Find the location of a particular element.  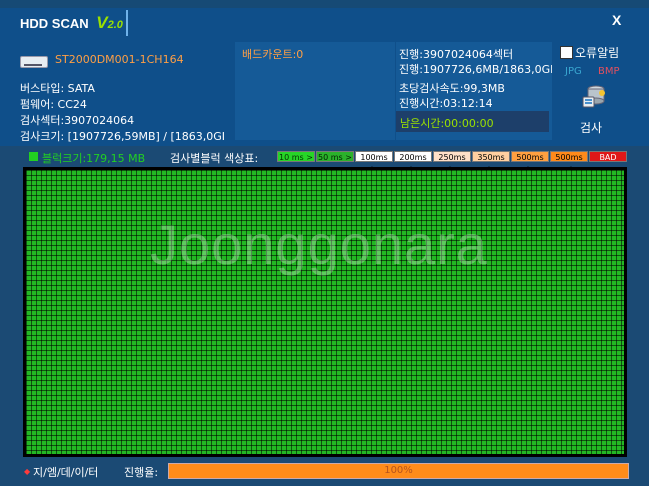

bmp-option: BMP is located at coordinates (609, 71).